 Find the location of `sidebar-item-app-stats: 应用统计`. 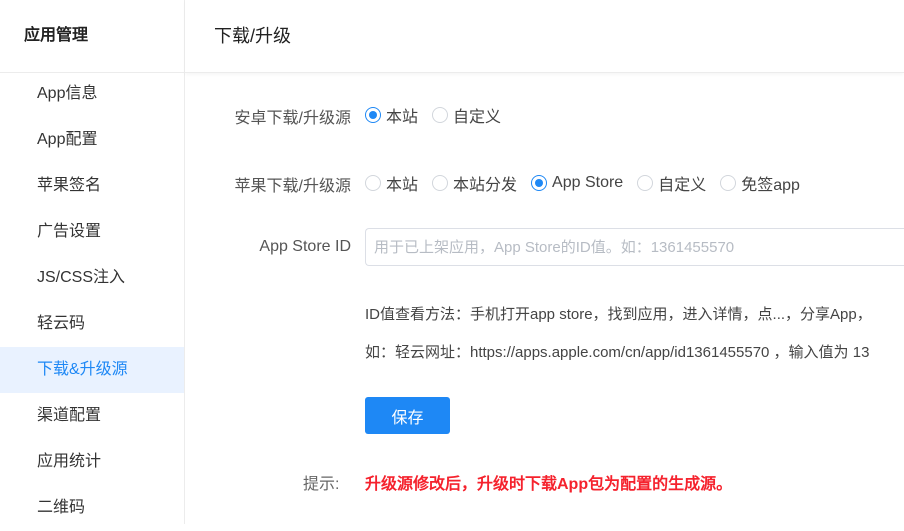

sidebar-item-app-stats: 应用统计 is located at coordinates (92, 462).